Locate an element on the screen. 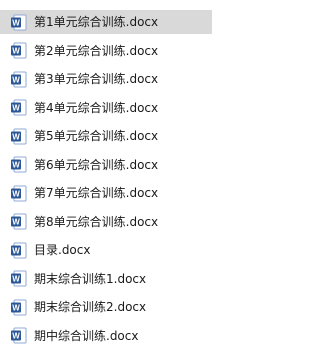 The image size is (320, 355). file-item-5: W 第5单元综合训练.docx is located at coordinates (106, 136).